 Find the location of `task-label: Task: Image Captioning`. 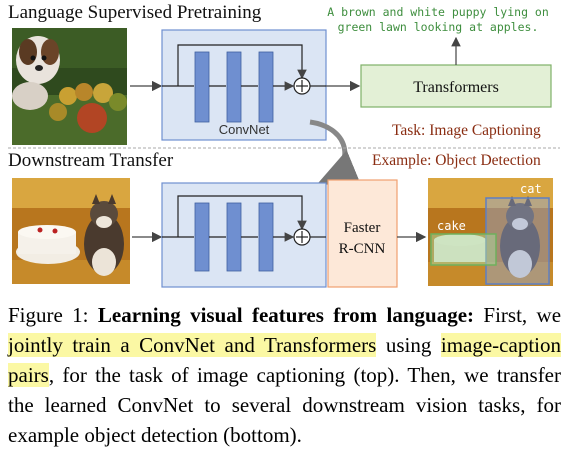

task-label: Task: Image Captioning is located at coordinates (466, 130).